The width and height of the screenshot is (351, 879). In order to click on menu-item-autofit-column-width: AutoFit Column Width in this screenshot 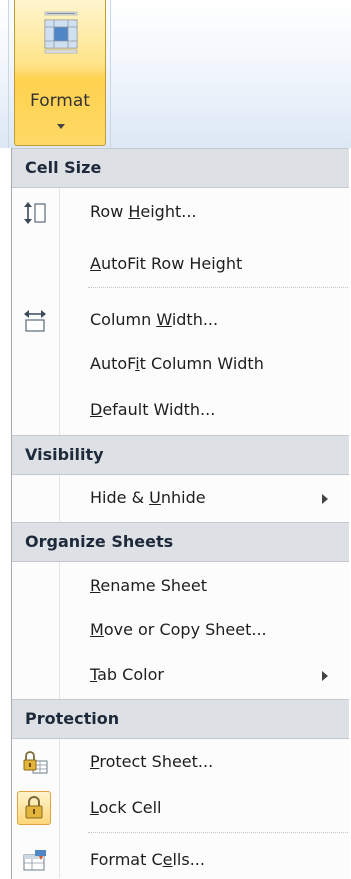, I will do `click(180, 365)`.